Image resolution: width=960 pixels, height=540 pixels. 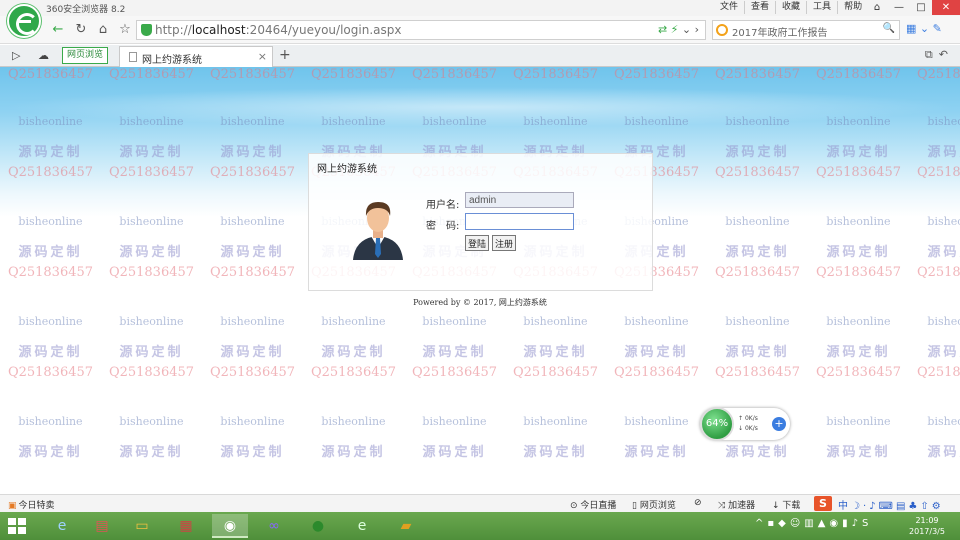 I want to click on search-box: 2017年政府工作报告 🔍, so click(x=806, y=30).